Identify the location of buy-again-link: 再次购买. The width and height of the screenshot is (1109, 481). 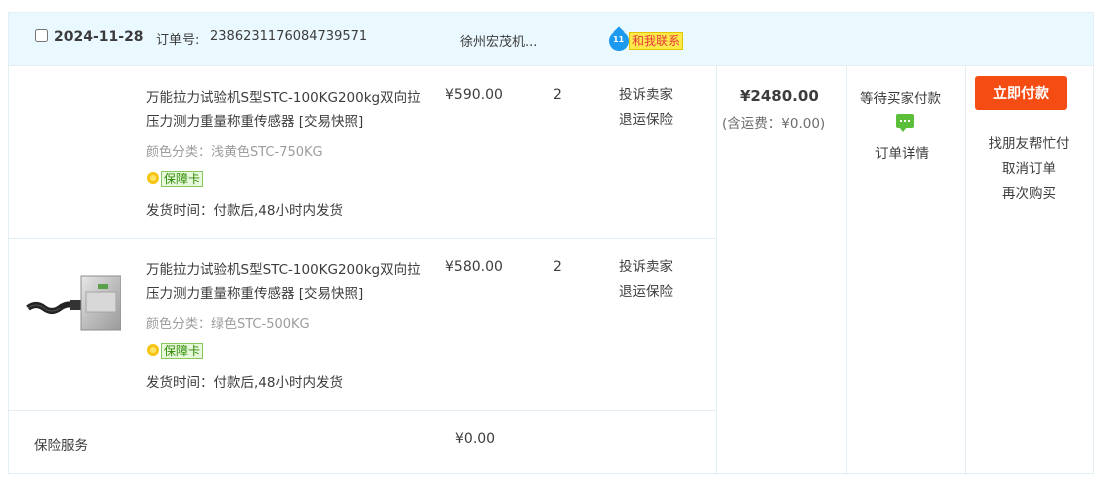
(1029, 192).